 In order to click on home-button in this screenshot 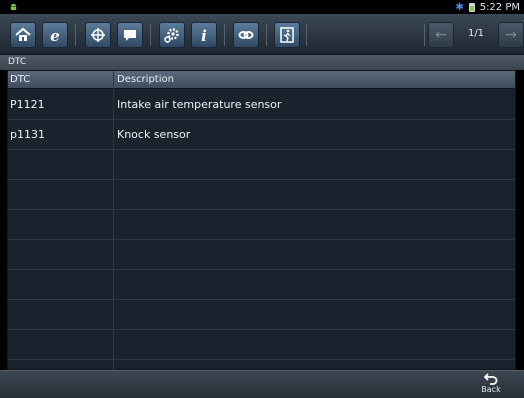, I will do `click(23, 35)`.